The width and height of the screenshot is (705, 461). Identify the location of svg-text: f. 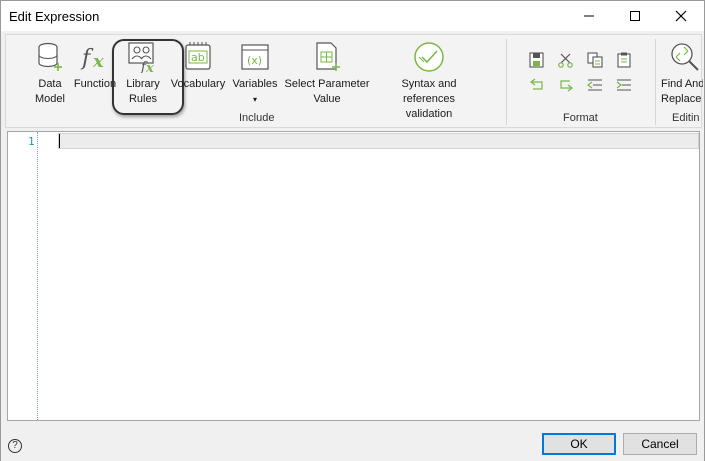
(87, 58).